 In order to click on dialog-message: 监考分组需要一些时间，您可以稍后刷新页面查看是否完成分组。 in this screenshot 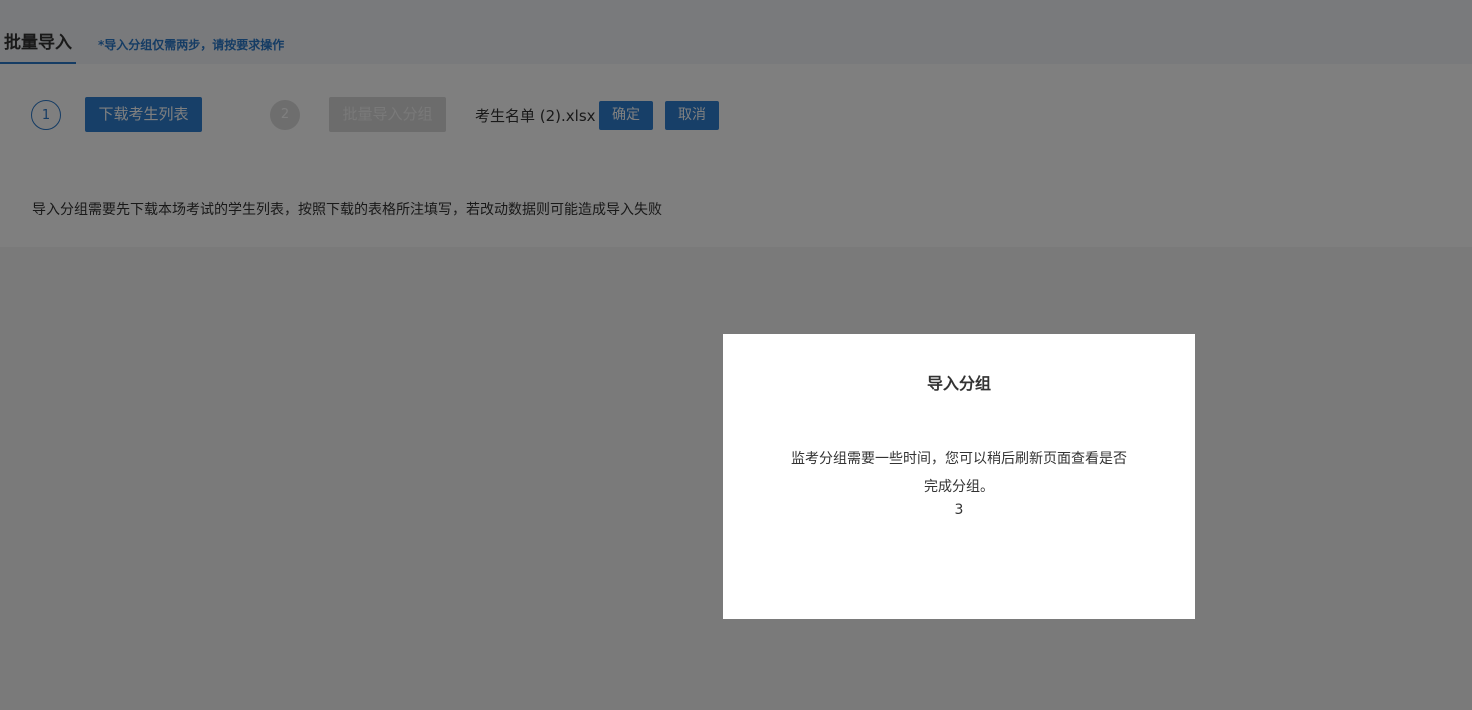, I will do `click(959, 473)`.